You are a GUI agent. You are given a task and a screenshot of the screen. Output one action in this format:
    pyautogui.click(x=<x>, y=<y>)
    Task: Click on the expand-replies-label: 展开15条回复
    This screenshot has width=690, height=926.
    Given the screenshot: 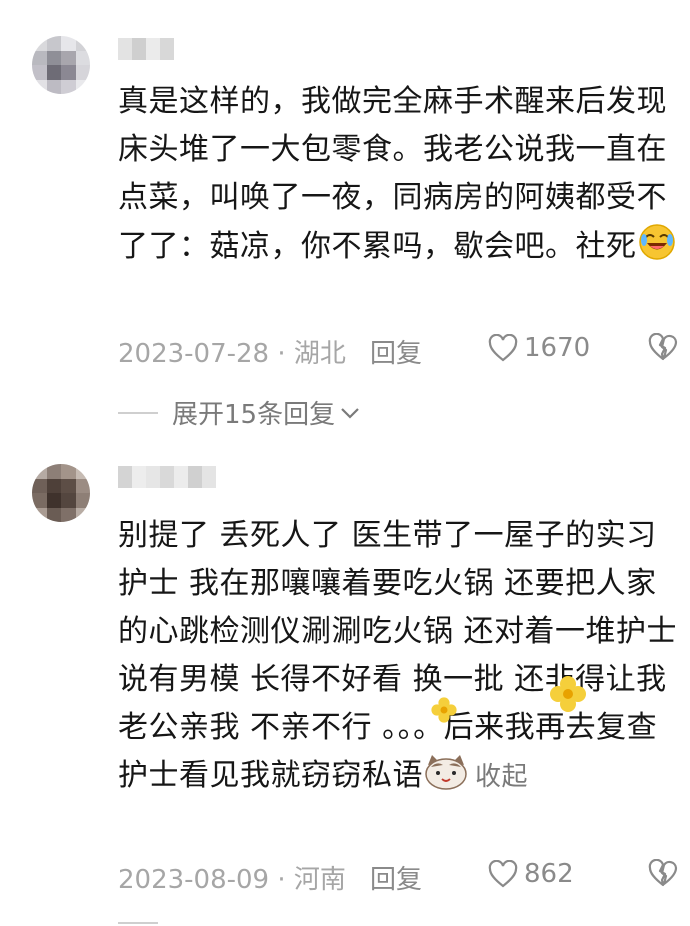 What is the action you would take?
    pyautogui.click(x=254, y=415)
    